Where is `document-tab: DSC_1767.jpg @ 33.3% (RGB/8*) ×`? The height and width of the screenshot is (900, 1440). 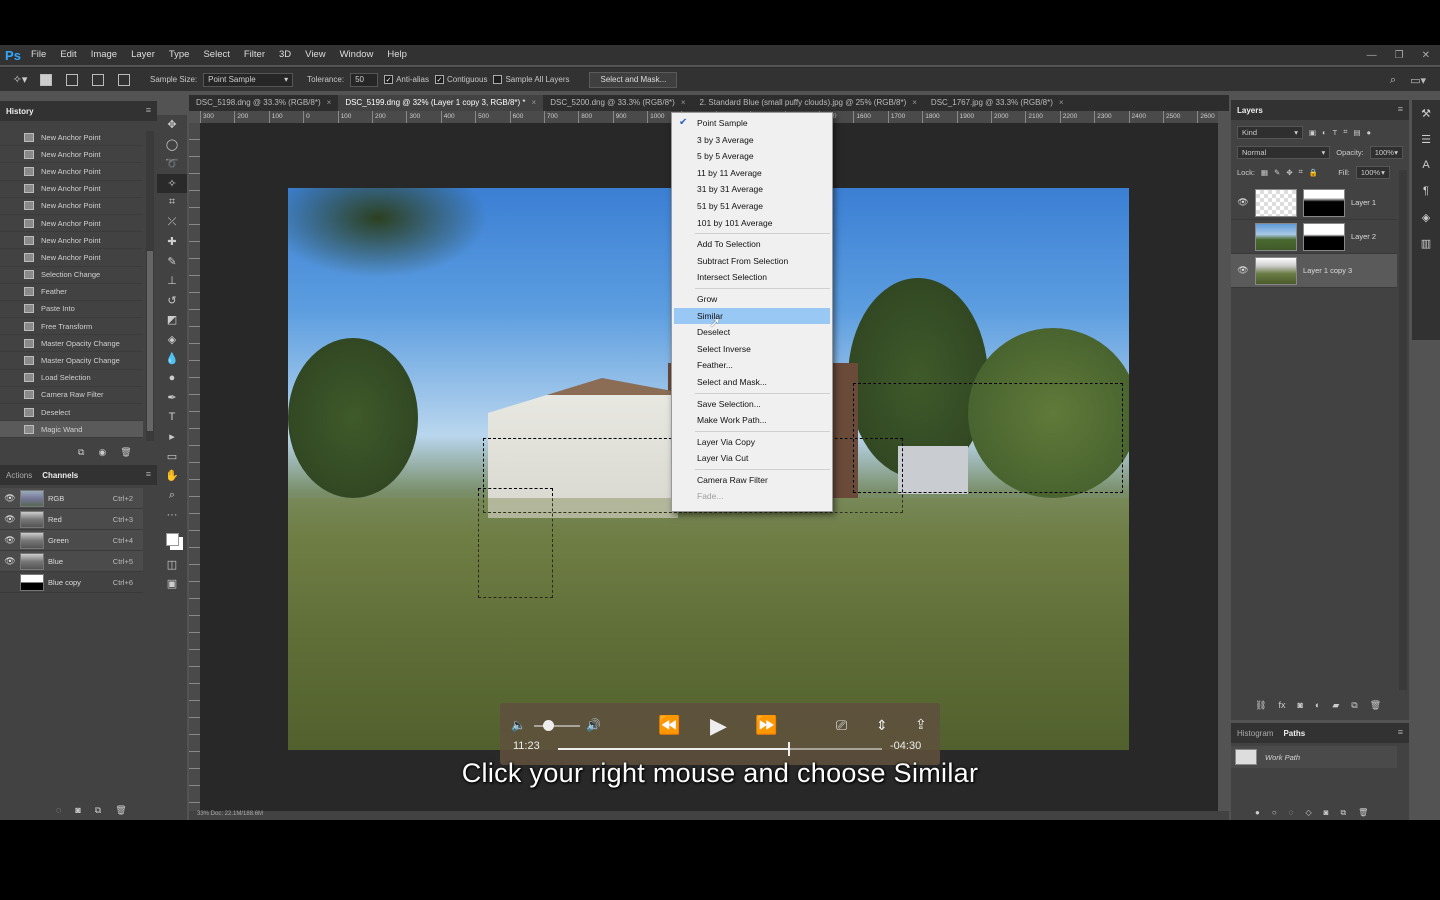
document-tab: DSC_1767.jpg @ 33.3% (RGB/8*) × is located at coordinates (997, 103).